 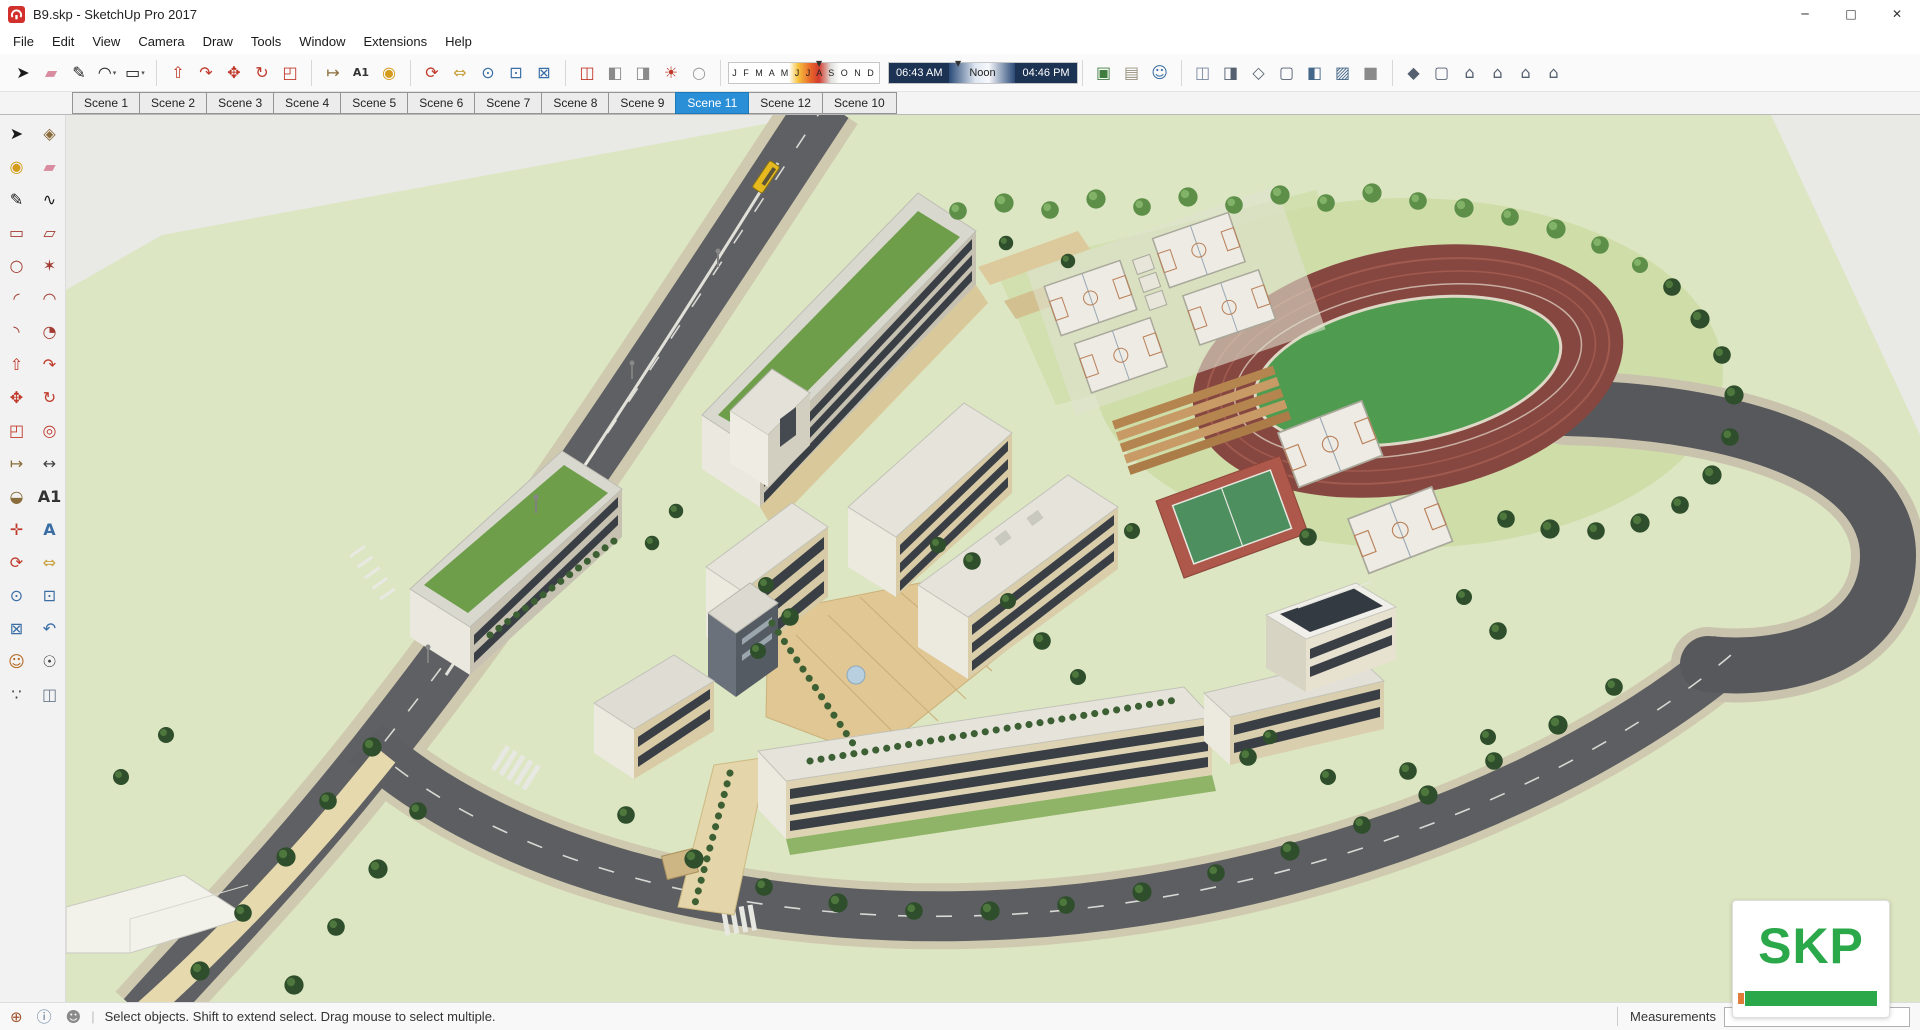 I want to click on shadow-time-slider: ▼, so click(x=958, y=63).